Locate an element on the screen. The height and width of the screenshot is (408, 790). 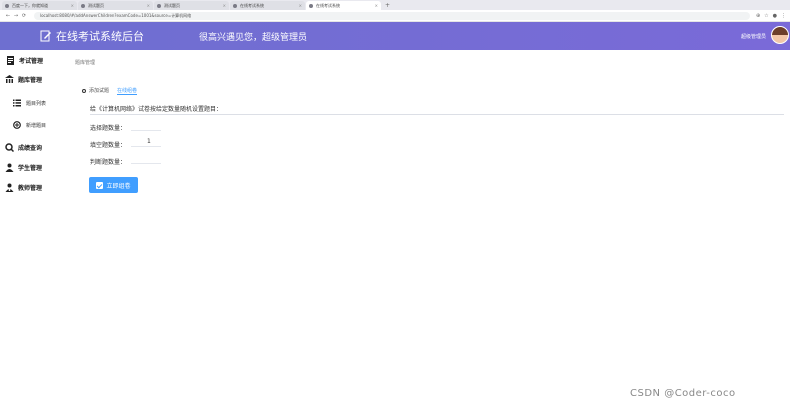
edit-icon is located at coordinates (45, 36).